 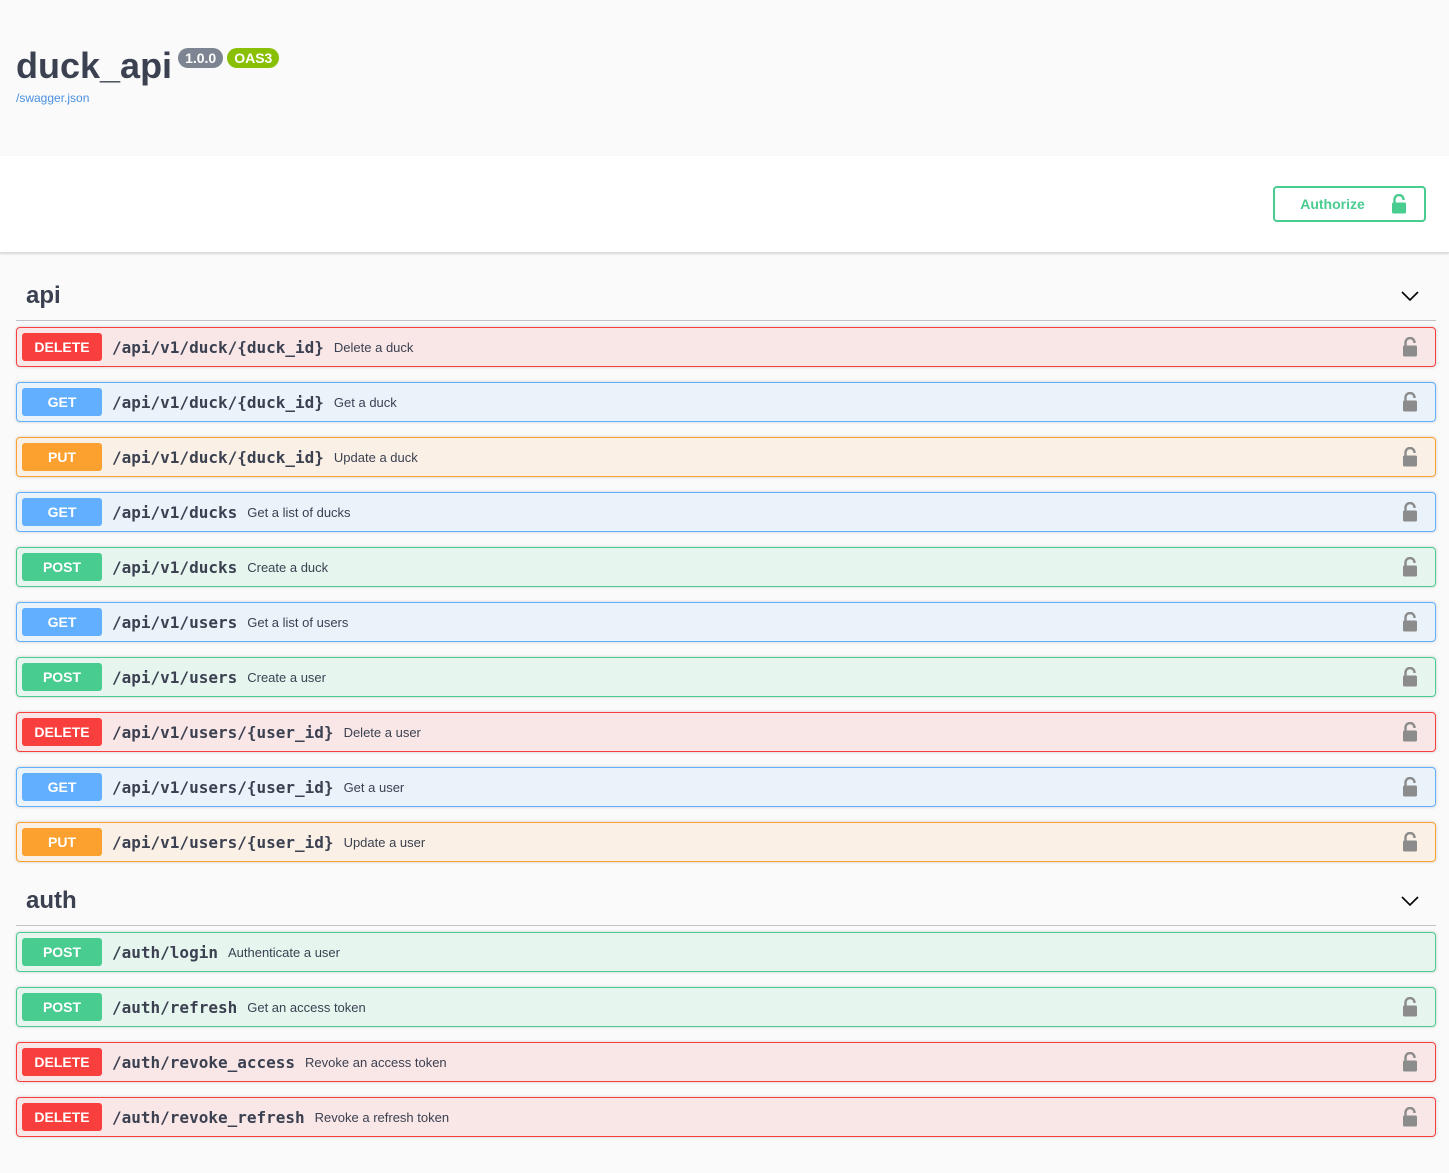 I want to click on operation-summary: Delete a user, so click(x=382, y=732).